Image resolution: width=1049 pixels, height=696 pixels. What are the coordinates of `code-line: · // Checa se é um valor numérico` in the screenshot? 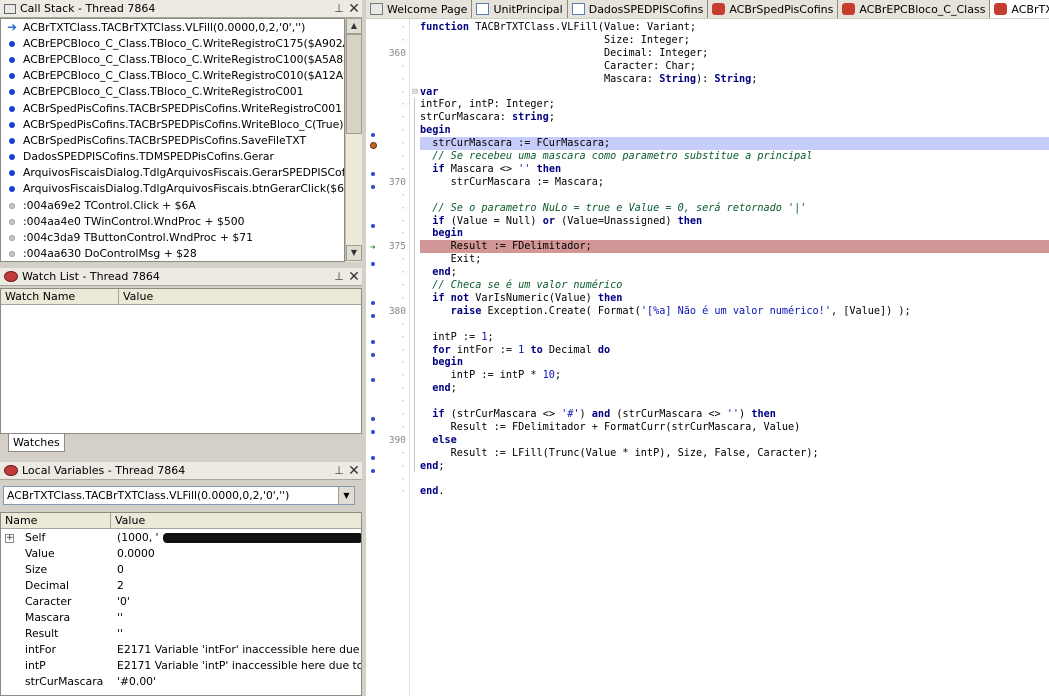 It's located at (707, 285).